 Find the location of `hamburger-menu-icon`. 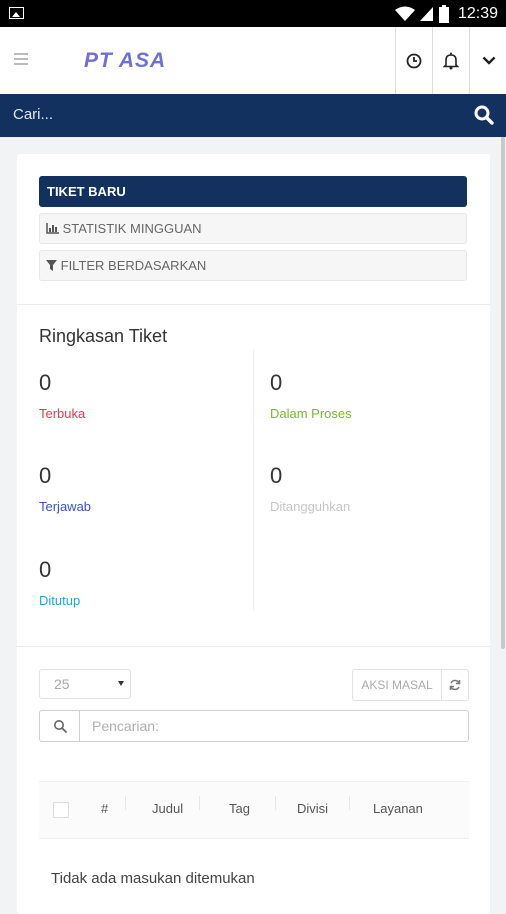

hamburger-menu-icon is located at coordinates (21, 60).